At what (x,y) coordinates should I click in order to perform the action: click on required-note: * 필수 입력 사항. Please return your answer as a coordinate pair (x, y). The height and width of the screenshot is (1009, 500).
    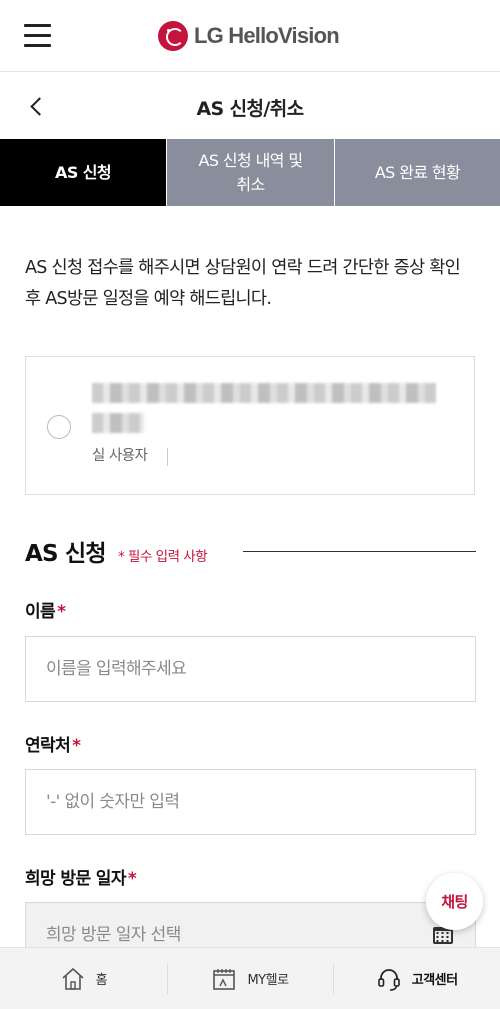
    Looking at the image, I should click on (163, 557).